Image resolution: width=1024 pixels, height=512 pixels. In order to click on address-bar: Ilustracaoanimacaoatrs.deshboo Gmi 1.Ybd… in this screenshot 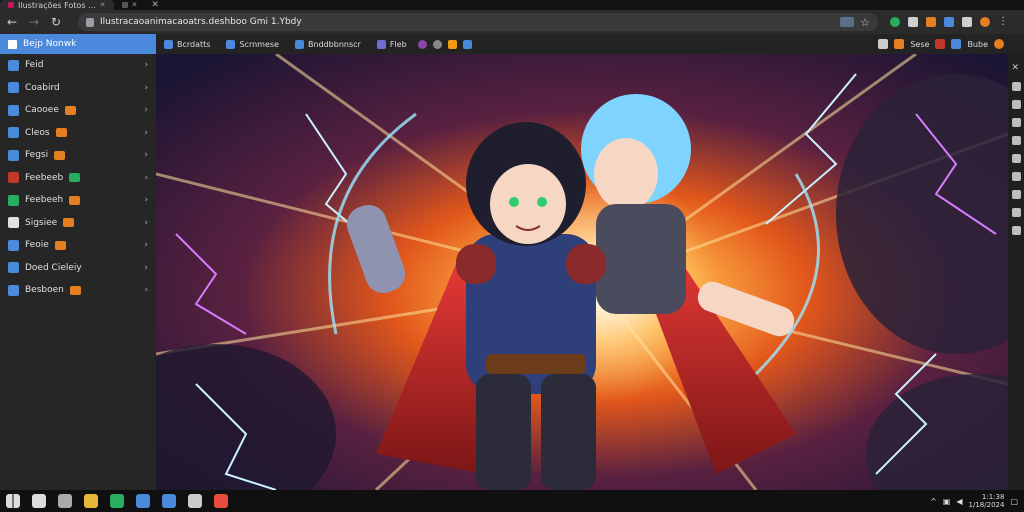, I will do `click(478, 22)`.